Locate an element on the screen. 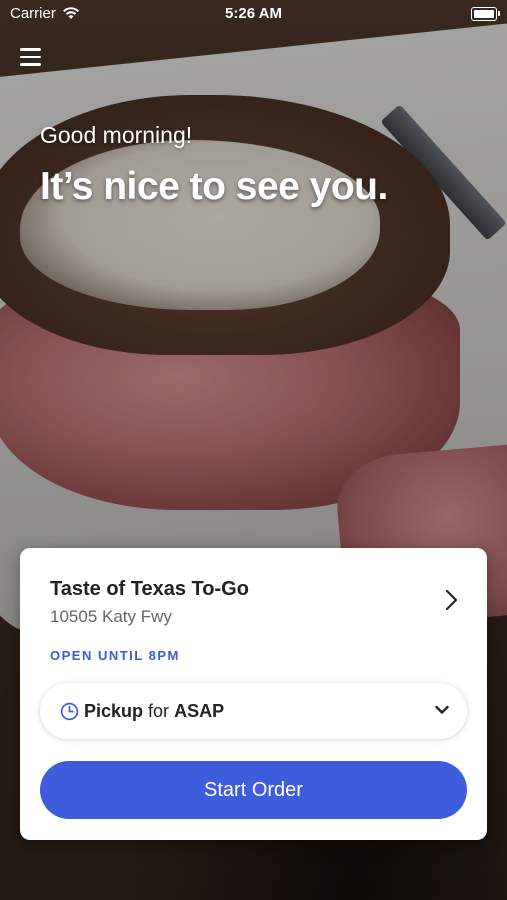 The image size is (507, 900). order-type-label: Pickup is located at coordinates (114, 711).